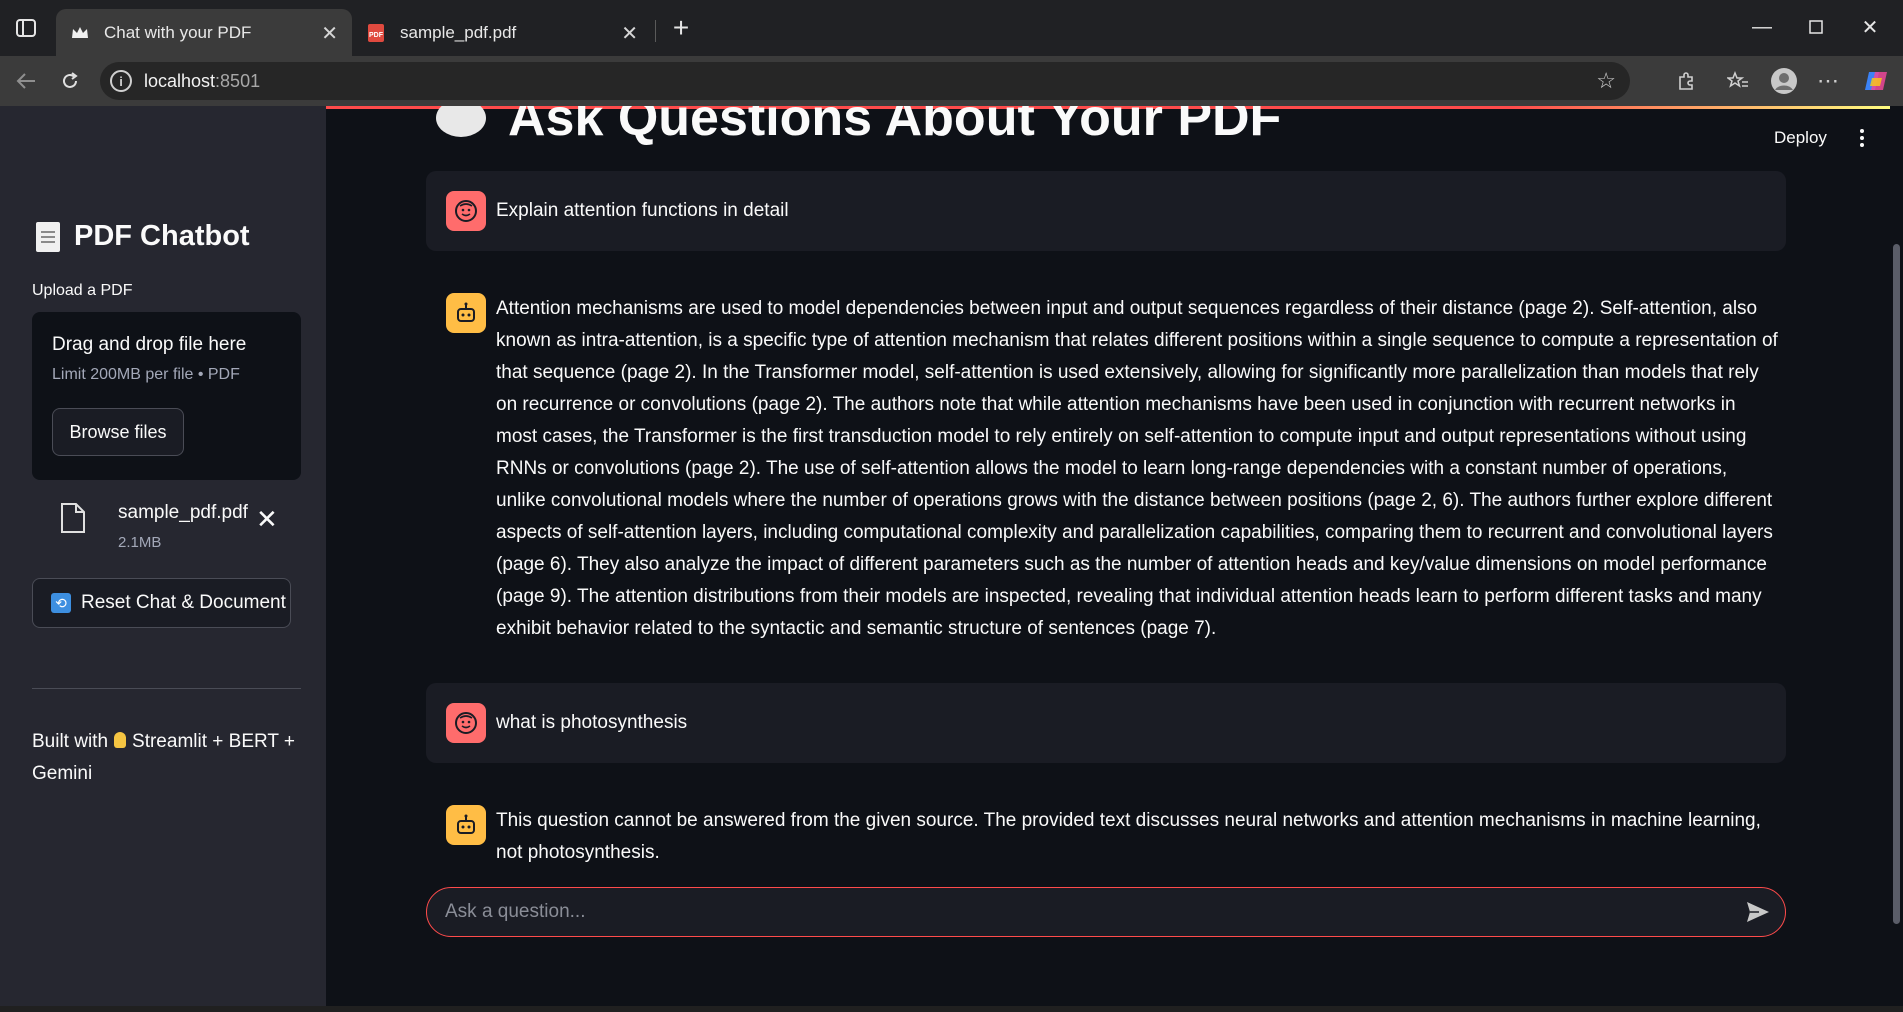 Image resolution: width=1903 pixels, height=1012 pixels. What do you see at coordinates (80, 33) in the screenshot?
I see `streamlit-crown-icon` at bounding box center [80, 33].